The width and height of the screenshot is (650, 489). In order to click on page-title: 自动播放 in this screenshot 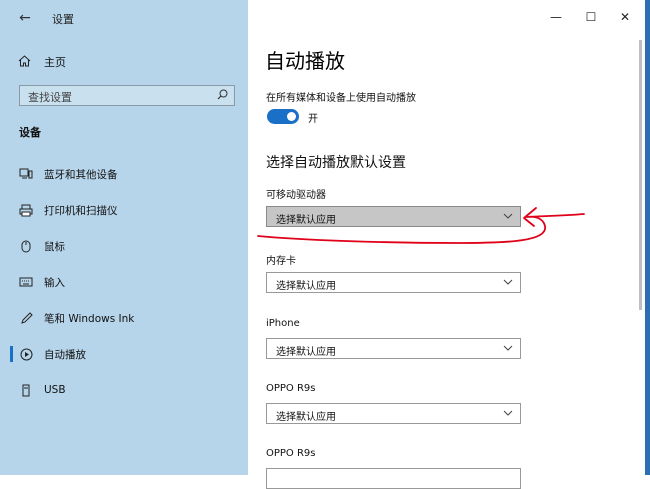, I will do `click(305, 61)`.